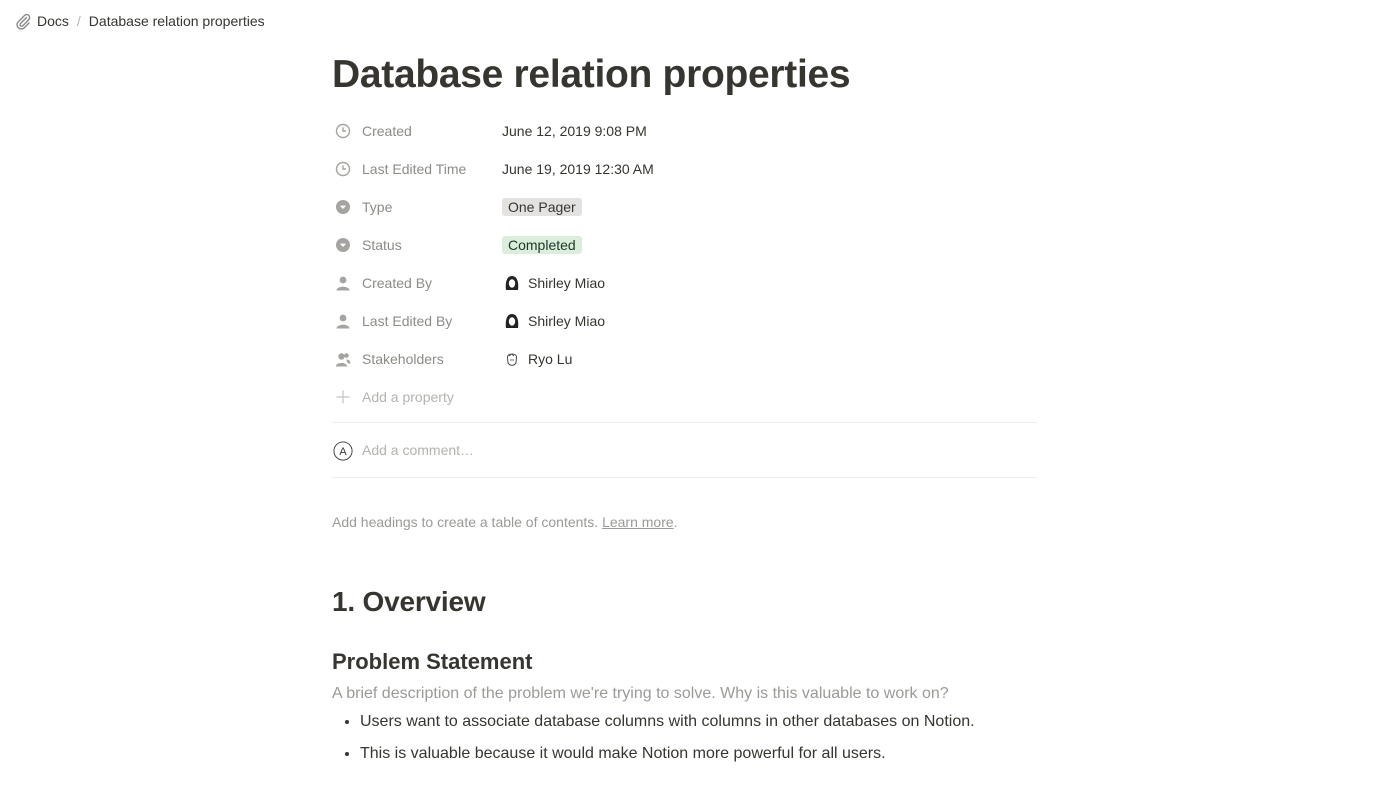  I want to click on property-key: Type, so click(417, 207).